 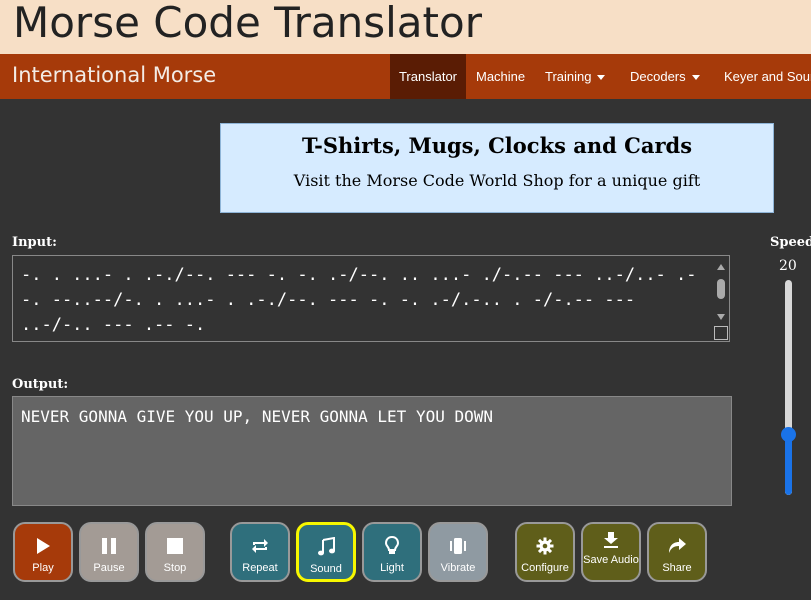 I want to click on nav-item-machine: Machine, so click(x=500, y=76).